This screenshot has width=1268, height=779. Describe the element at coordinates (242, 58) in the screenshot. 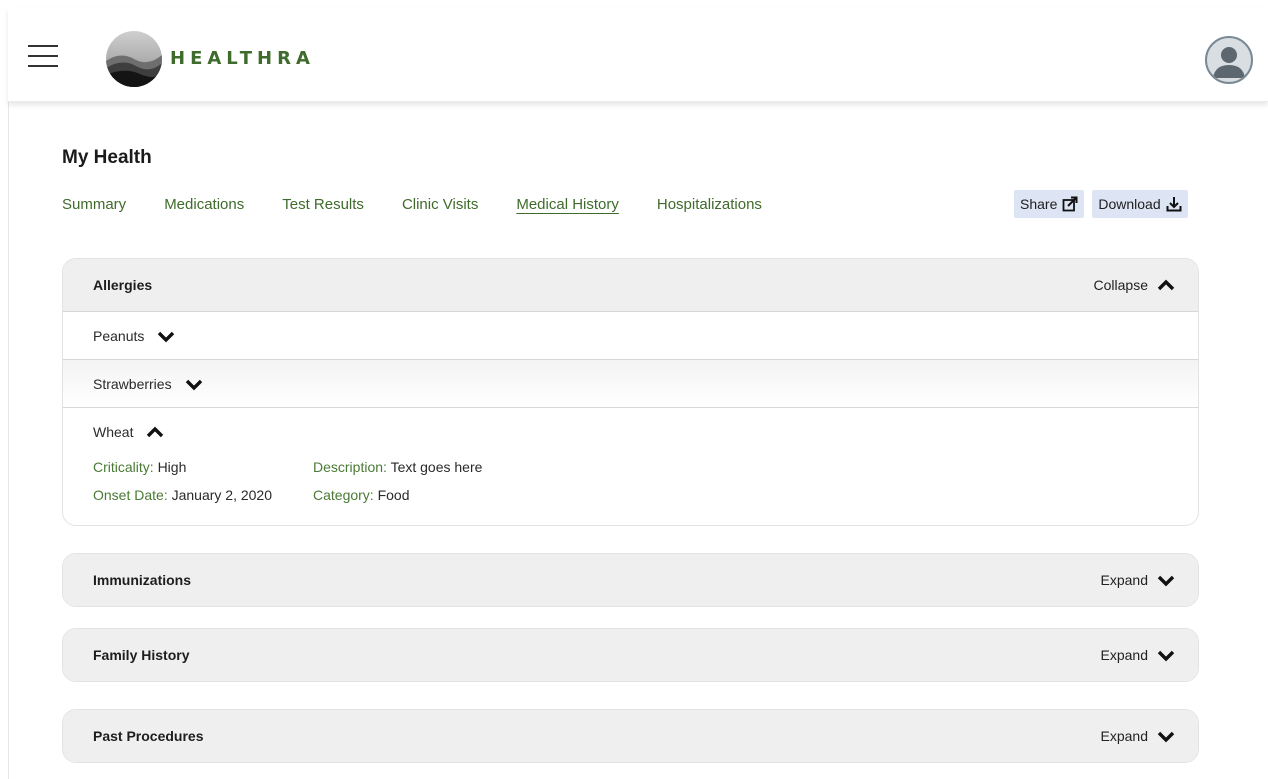

I see `brand-name: HEALTHRA` at that location.